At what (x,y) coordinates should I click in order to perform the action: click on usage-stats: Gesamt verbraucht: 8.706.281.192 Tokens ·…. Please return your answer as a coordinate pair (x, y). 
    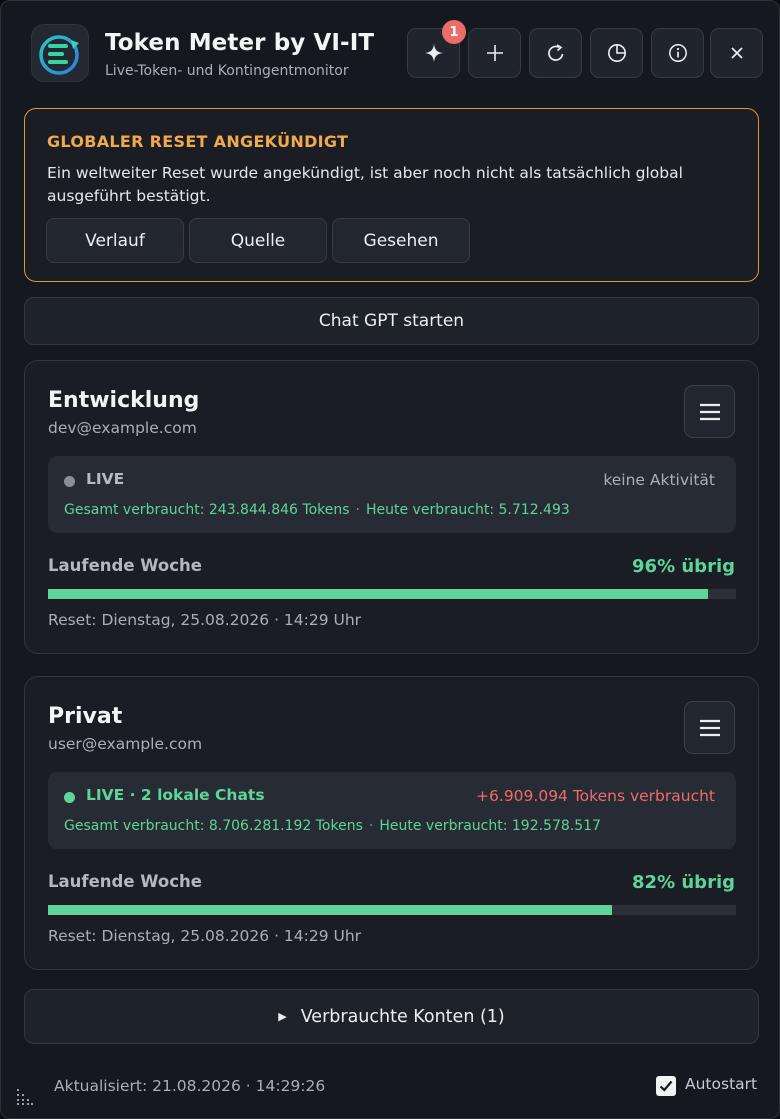
    Looking at the image, I should click on (332, 826).